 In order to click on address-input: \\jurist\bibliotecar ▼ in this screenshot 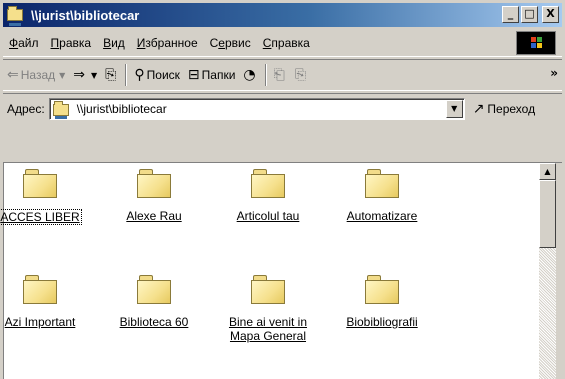, I will do `click(256, 108)`.